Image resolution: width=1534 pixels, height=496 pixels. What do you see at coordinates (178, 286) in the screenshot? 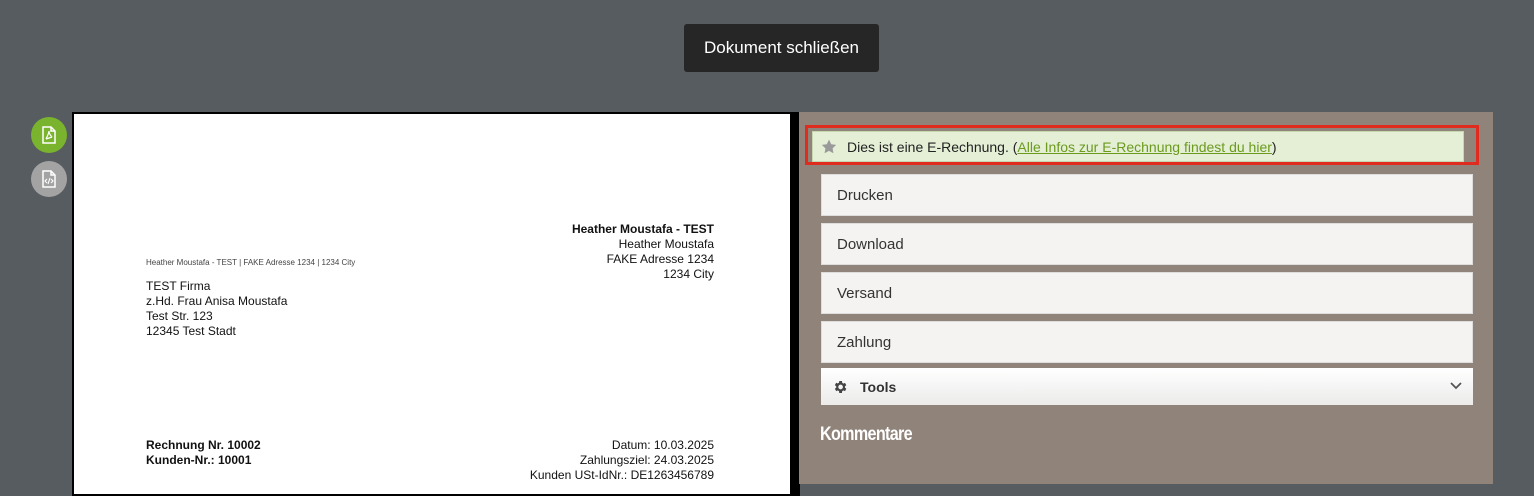
I see `recipient-company: TEST Firma` at bounding box center [178, 286].